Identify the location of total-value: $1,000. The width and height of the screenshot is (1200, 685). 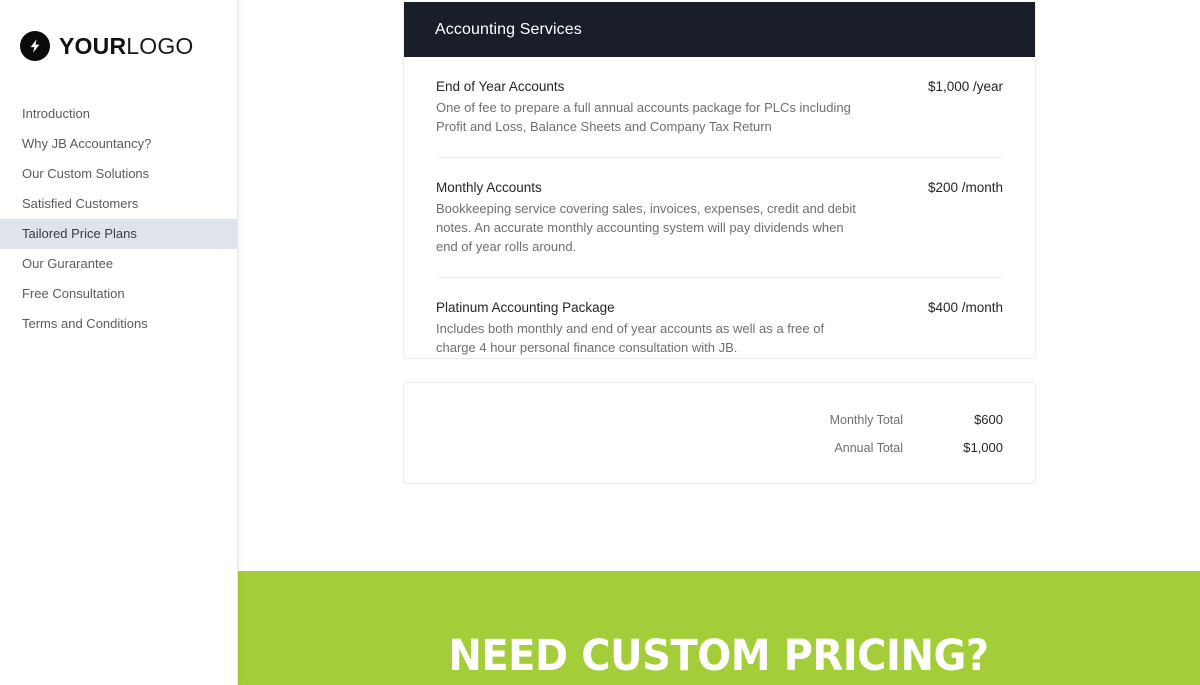
(983, 447).